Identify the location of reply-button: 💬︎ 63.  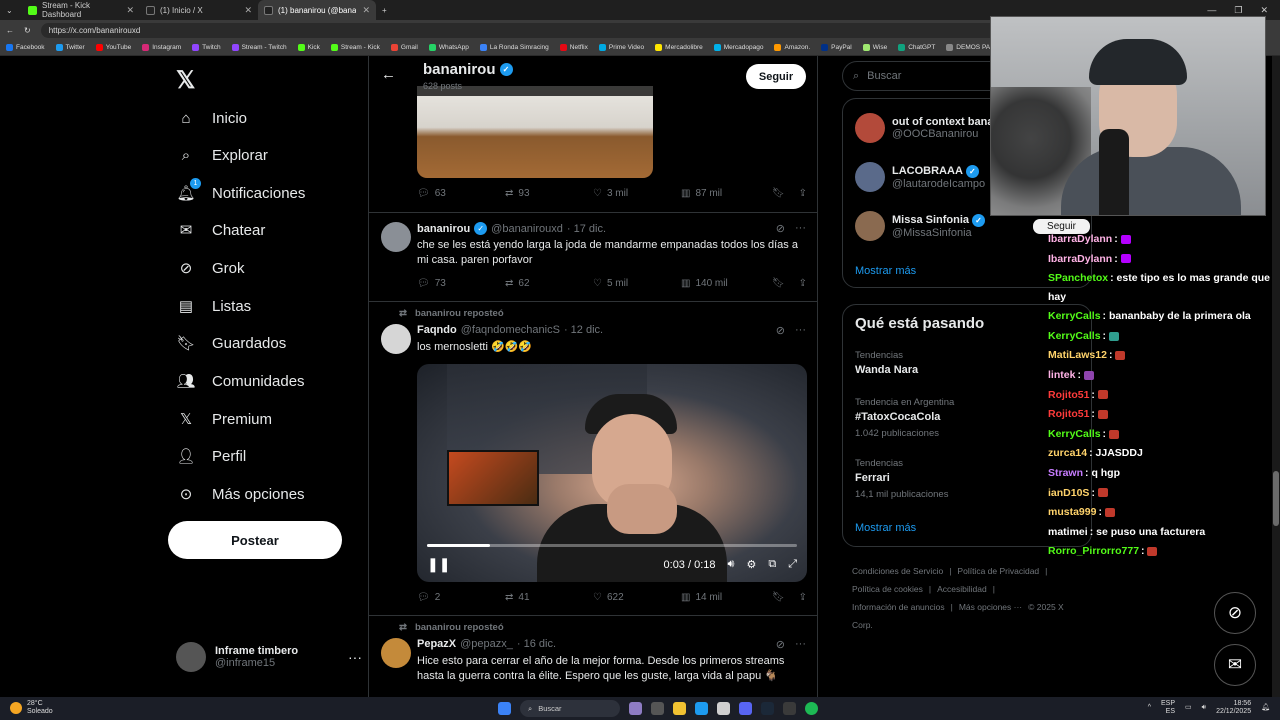
(461, 193).